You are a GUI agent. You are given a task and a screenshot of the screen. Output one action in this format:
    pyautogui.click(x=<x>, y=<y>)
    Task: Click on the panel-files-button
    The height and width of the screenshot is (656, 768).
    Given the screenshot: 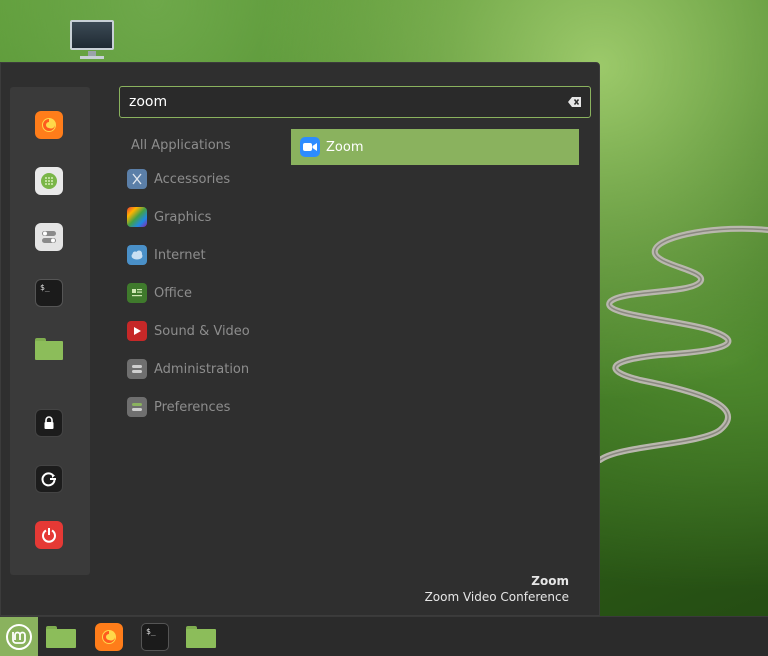 What is the action you would take?
    pyautogui.click(x=201, y=637)
    